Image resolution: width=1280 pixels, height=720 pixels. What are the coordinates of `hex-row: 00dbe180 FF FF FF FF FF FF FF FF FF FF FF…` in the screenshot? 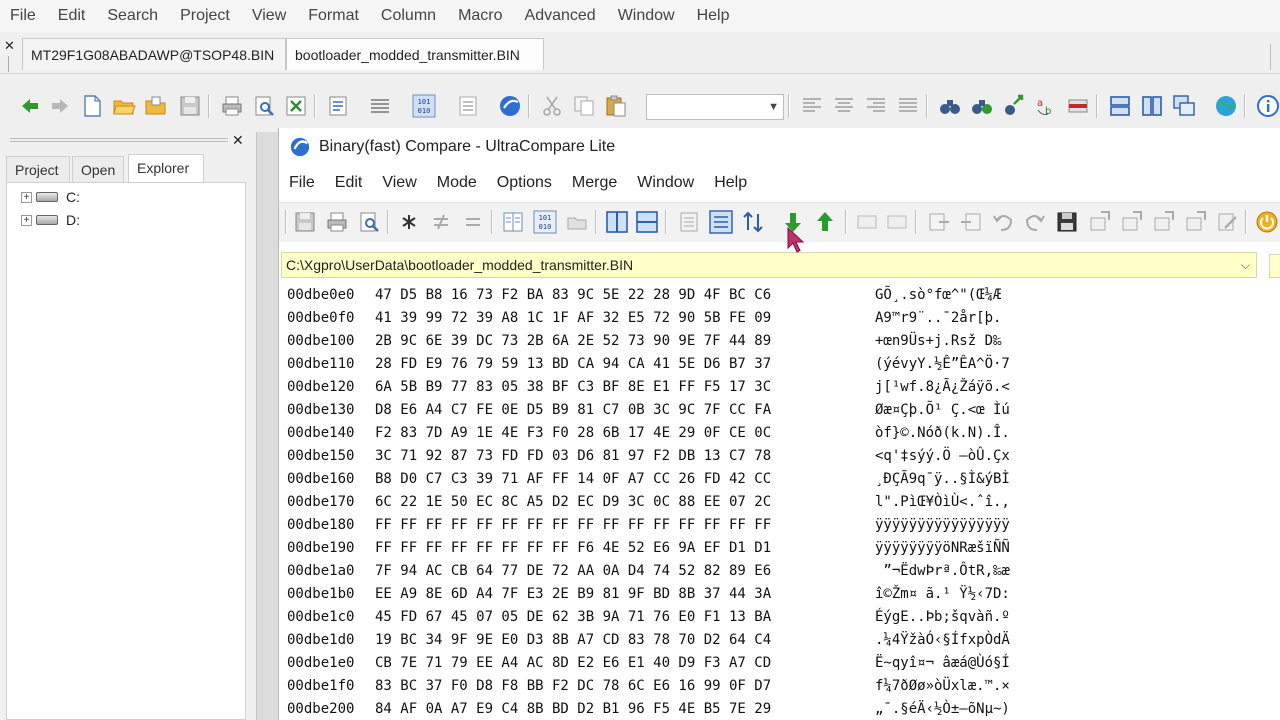 It's located at (779, 525).